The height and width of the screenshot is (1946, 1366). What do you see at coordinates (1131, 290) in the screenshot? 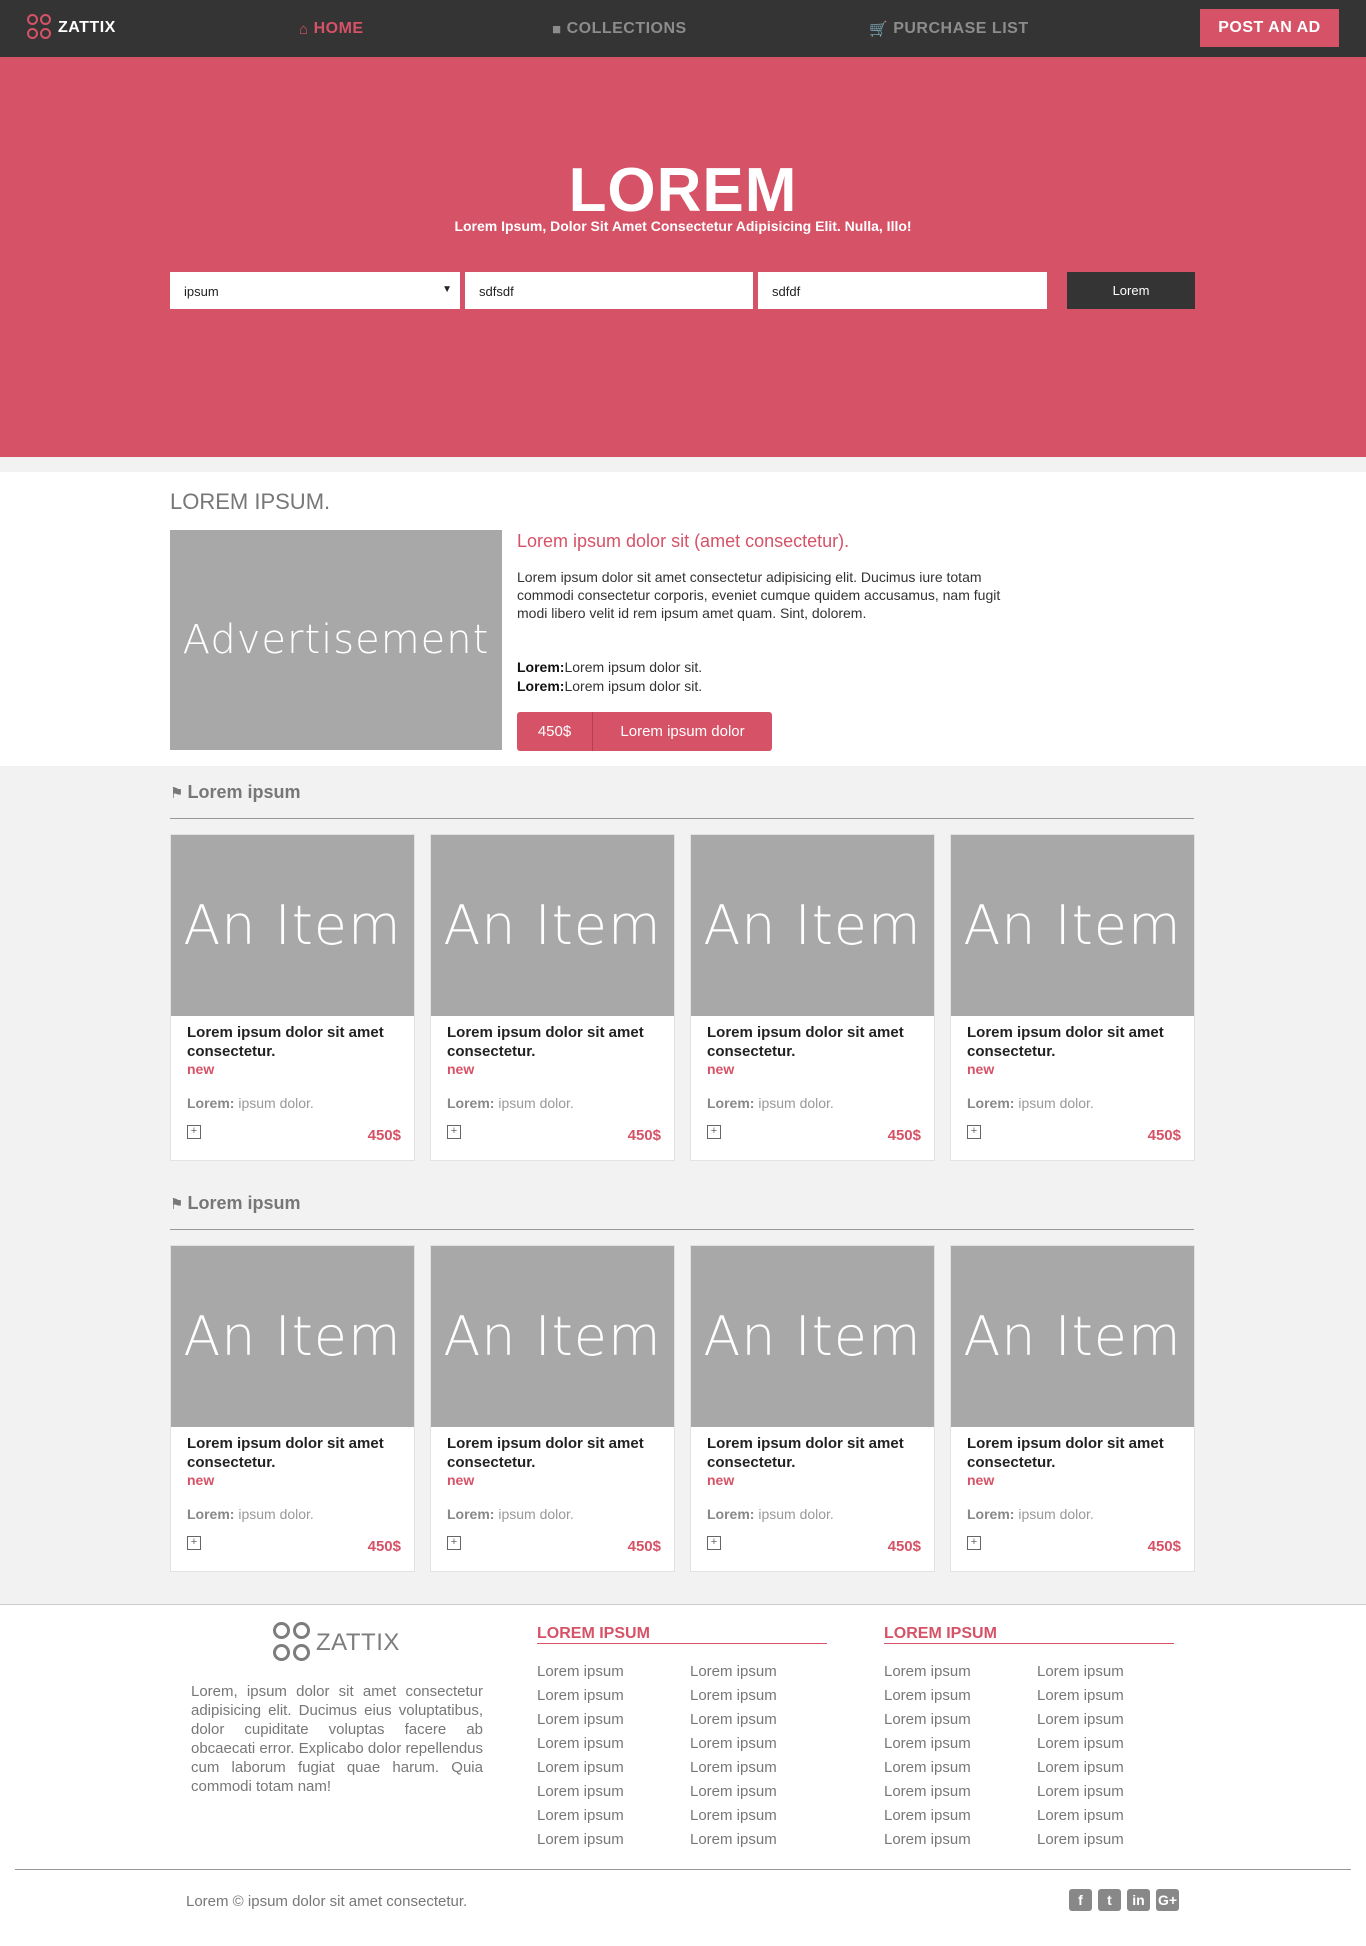
I see `search-button: Lorem` at bounding box center [1131, 290].